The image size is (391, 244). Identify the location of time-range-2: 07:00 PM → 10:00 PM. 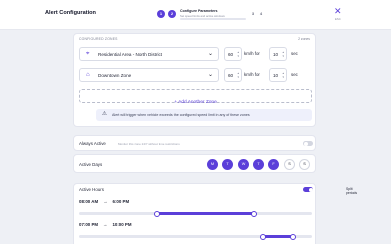
(105, 224).